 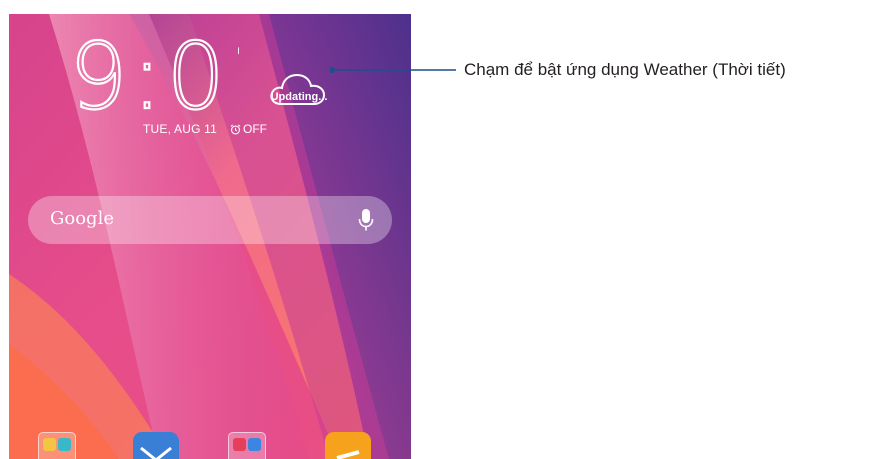 What do you see at coordinates (210, 220) in the screenshot?
I see `google-search-bar: Google` at bounding box center [210, 220].